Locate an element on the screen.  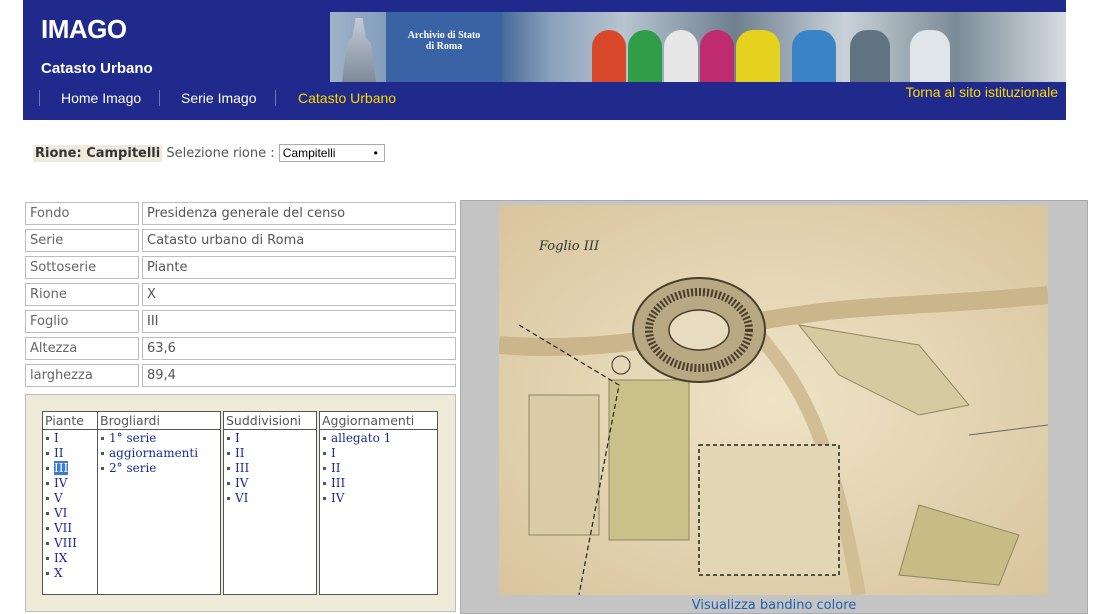
metadata-value: 63,6 is located at coordinates (299, 348).